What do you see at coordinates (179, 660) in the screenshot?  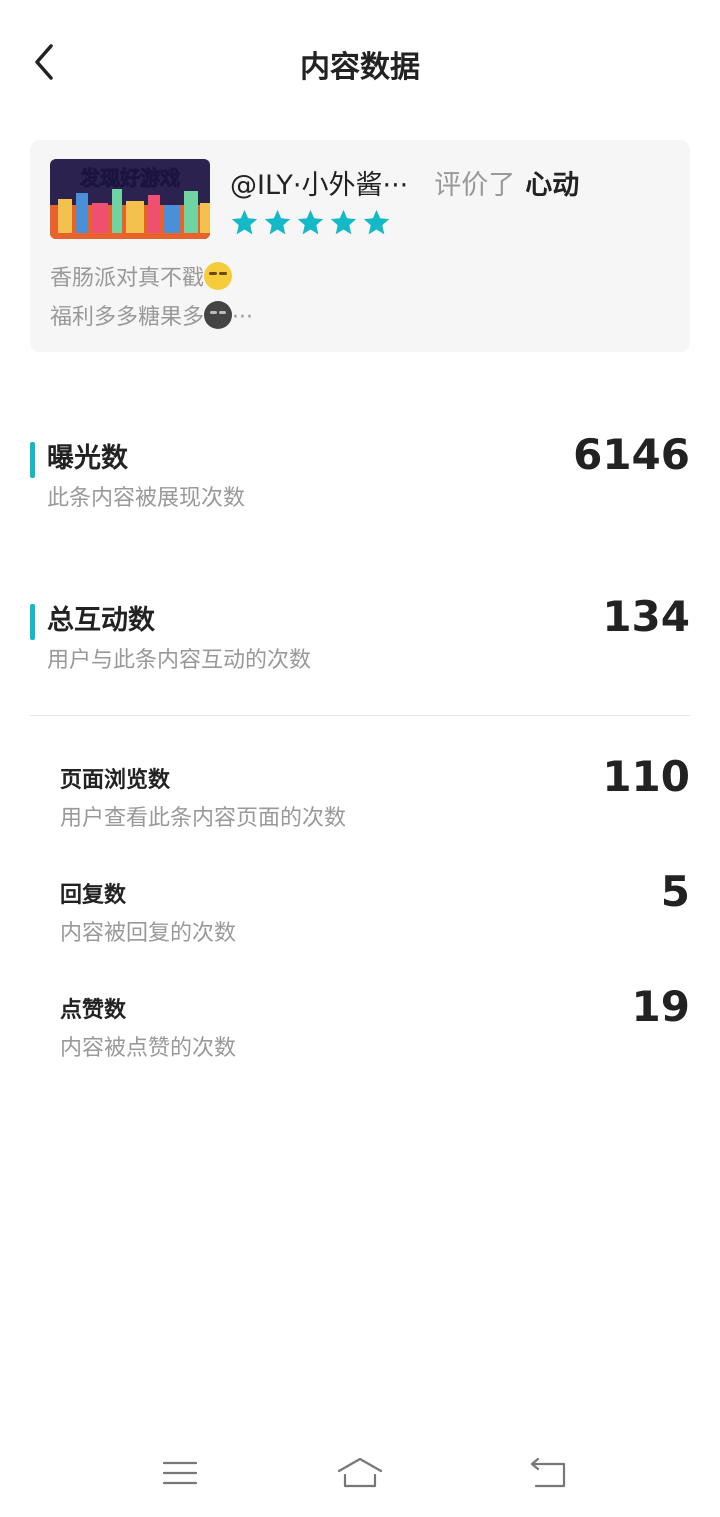 I see `metric-description: 用户与此条内容互动的次数` at bounding box center [179, 660].